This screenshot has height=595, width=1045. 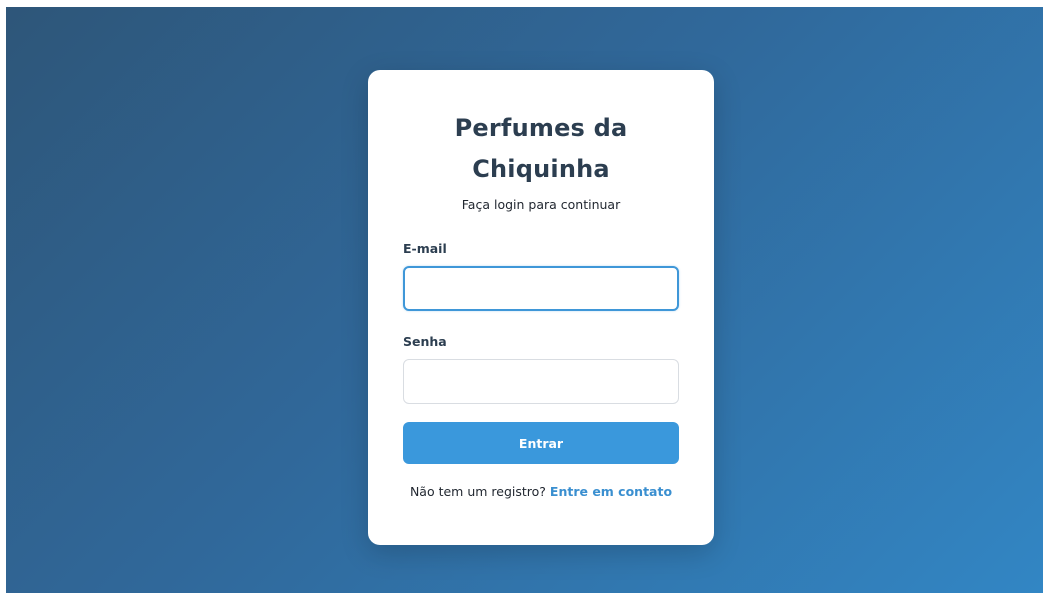 What do you see at coordinates (611, 491) in the screenshot?
I see `contact-link: Entre em contato` at bounding box center [611, 491].